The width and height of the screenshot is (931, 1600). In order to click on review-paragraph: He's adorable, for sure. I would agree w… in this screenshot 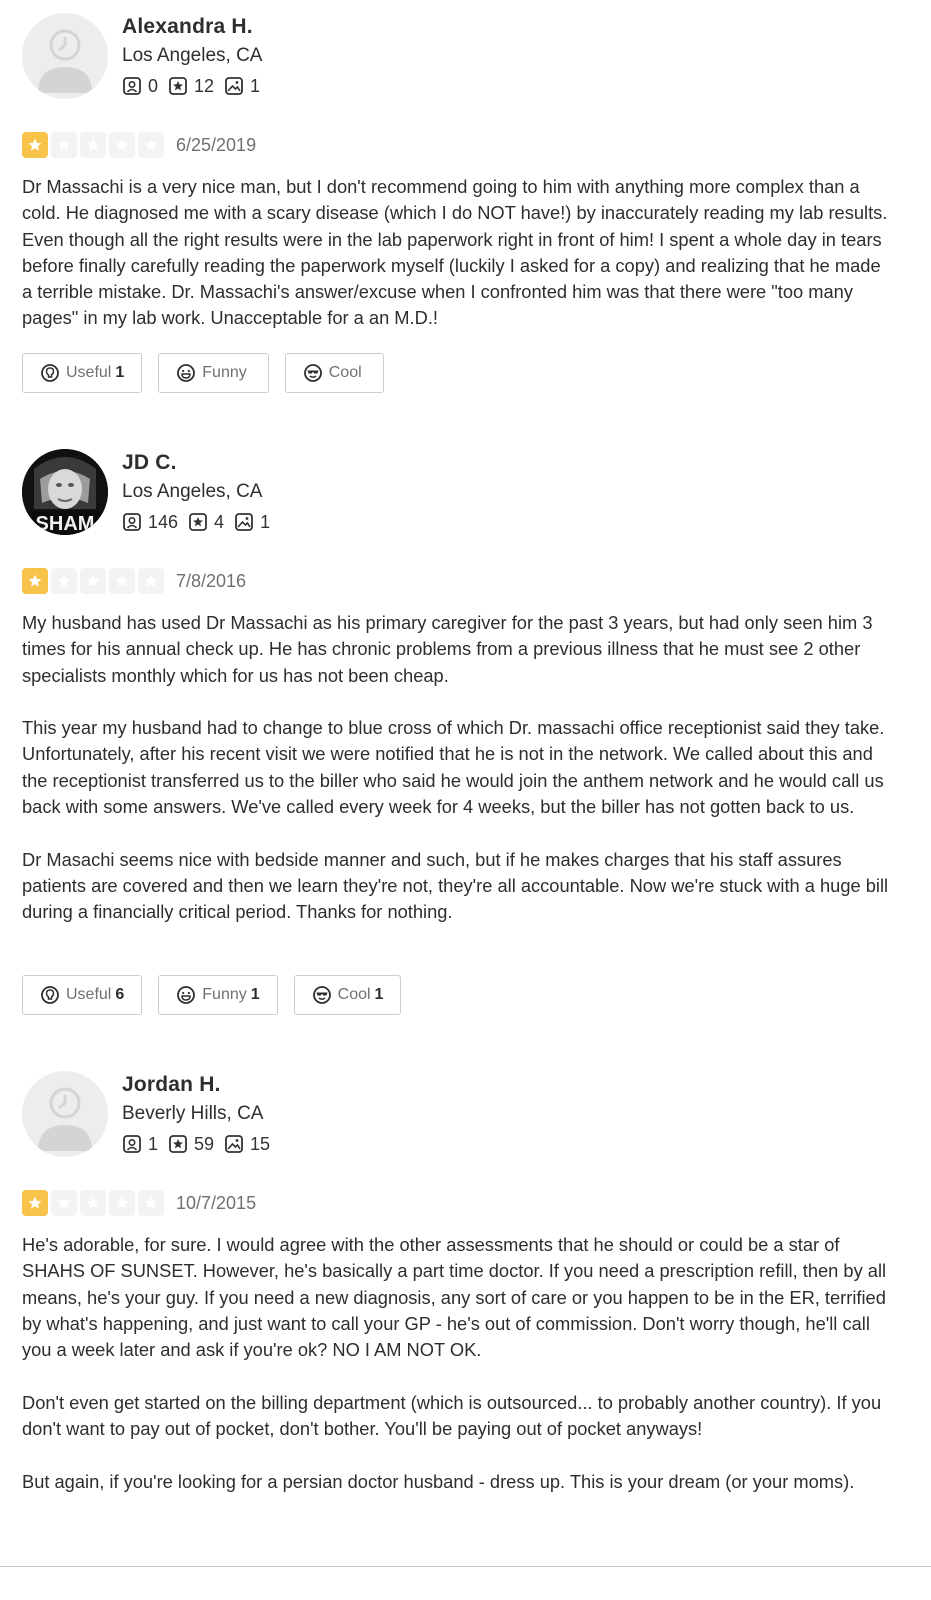, I will do `click(454, 1297)`.